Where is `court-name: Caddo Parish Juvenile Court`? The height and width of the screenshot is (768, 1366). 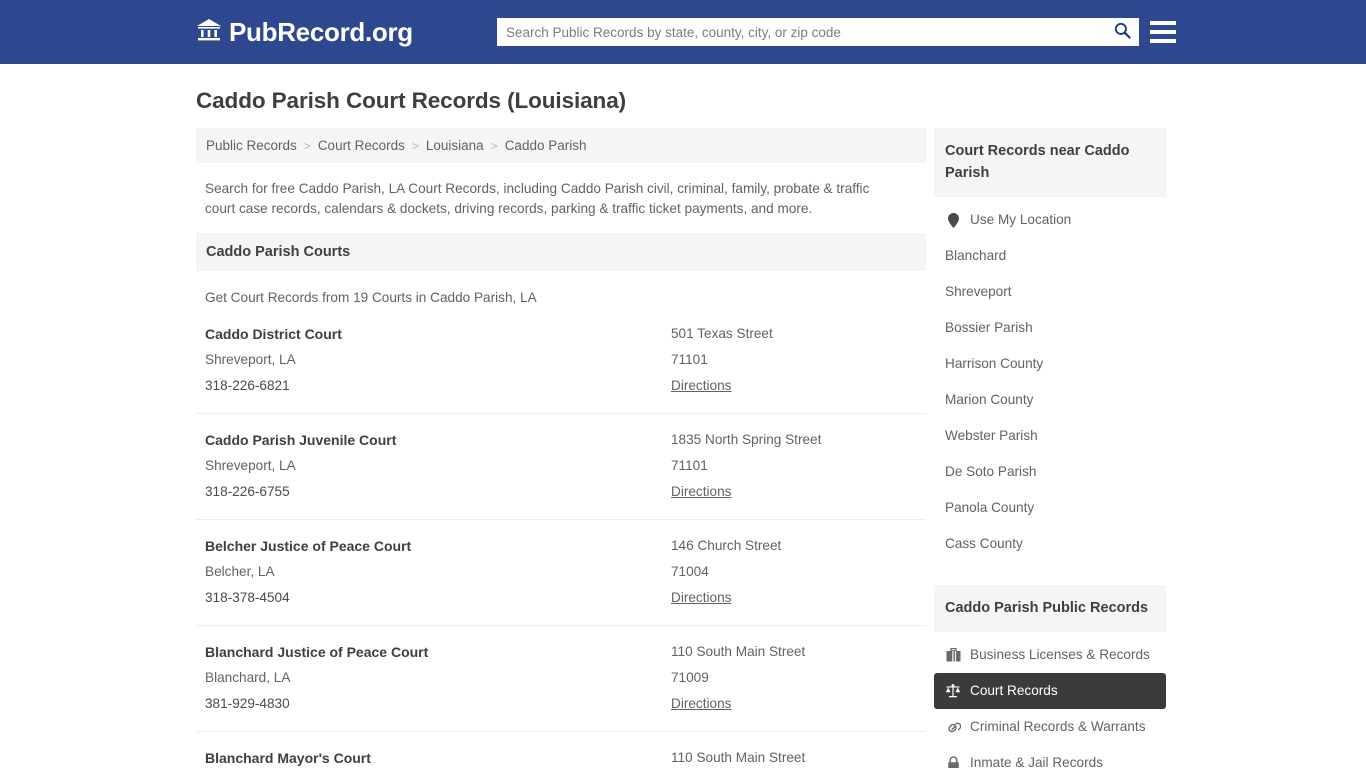
court-name: Caddo Parish Juvenile Court is located at coordinates (438, 440).